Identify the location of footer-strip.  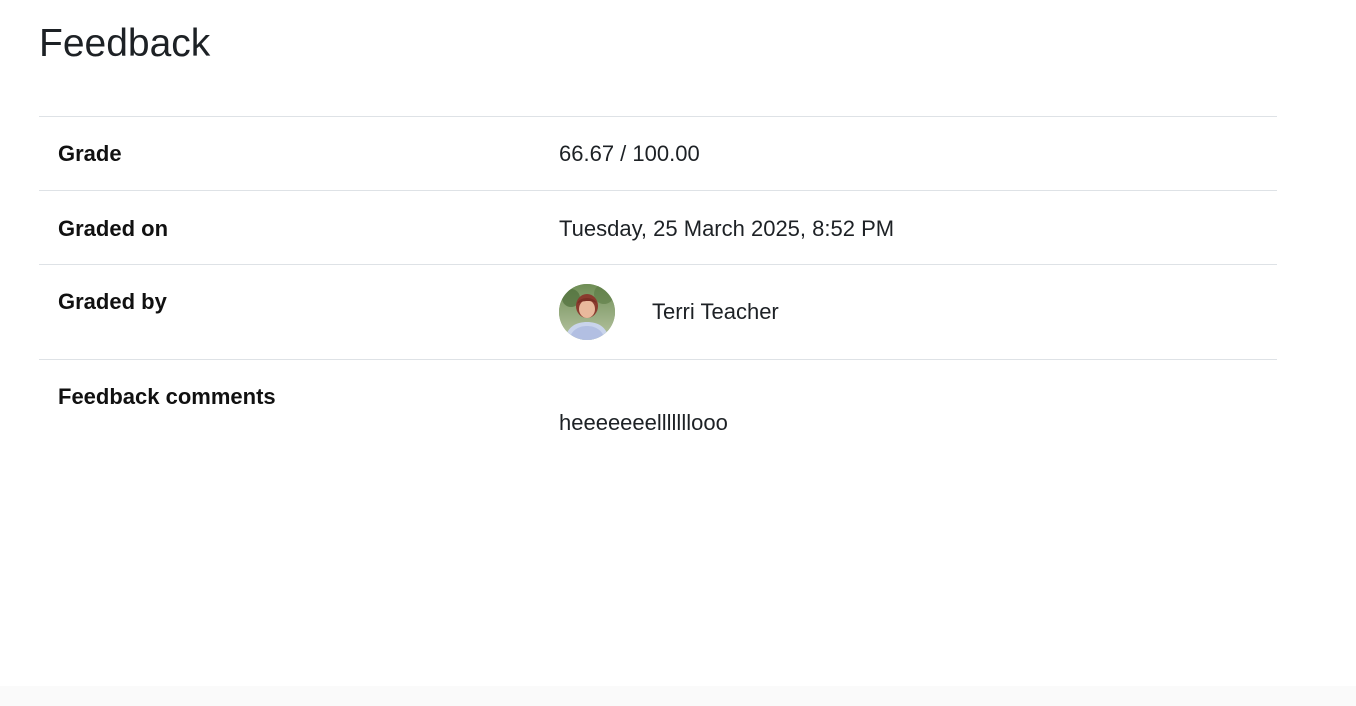
(678, 696).